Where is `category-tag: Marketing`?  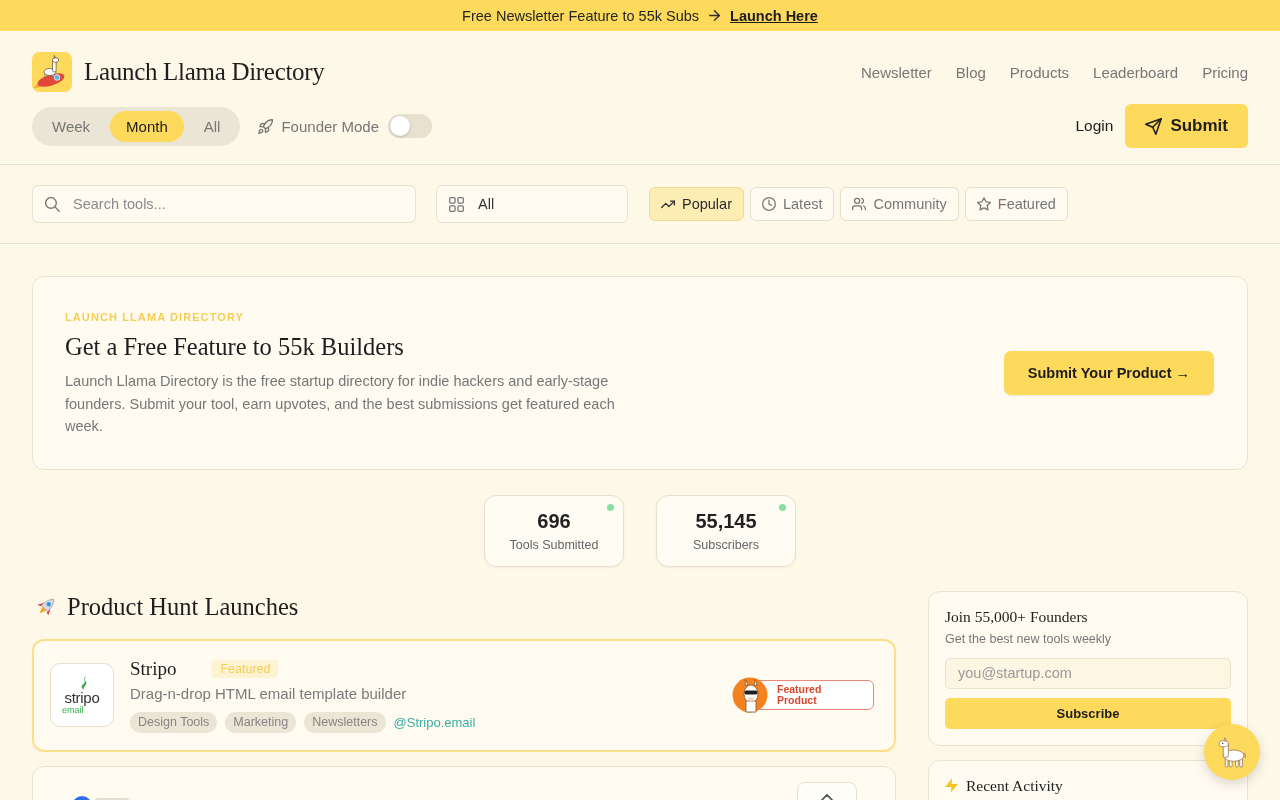 category-tag: Marketing is located at coordinates (261, 722).